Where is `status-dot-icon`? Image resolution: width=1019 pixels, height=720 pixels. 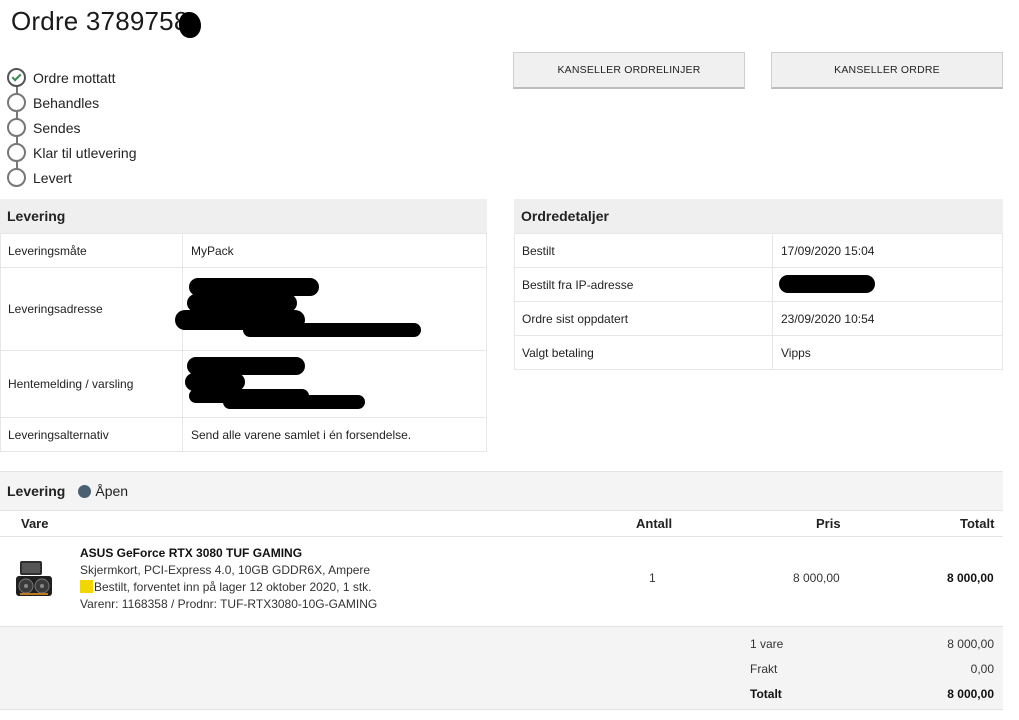 status-dot-icon is located at coordinates (85, 491).